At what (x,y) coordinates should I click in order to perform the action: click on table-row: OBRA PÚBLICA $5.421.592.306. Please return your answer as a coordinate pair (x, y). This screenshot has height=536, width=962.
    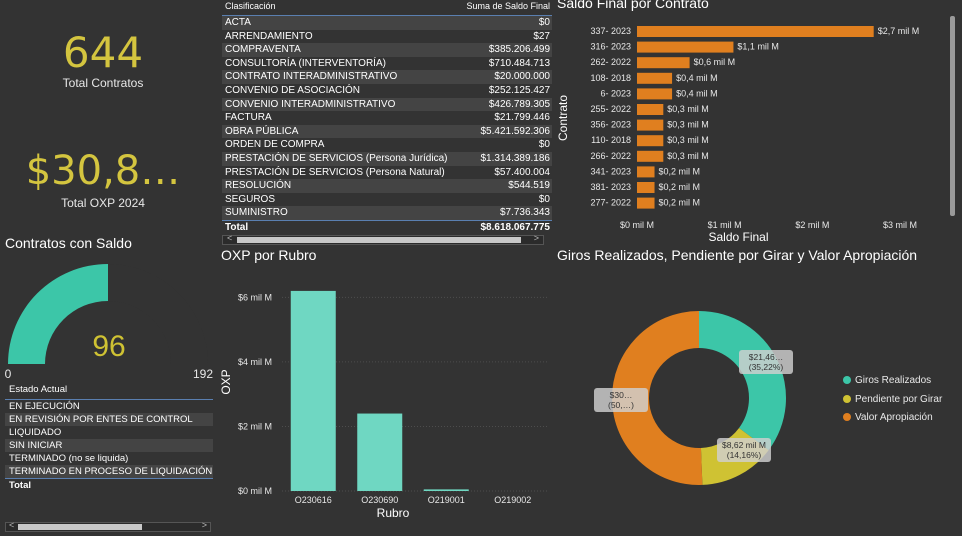
    Looking at the image, I should click on (387, 131).